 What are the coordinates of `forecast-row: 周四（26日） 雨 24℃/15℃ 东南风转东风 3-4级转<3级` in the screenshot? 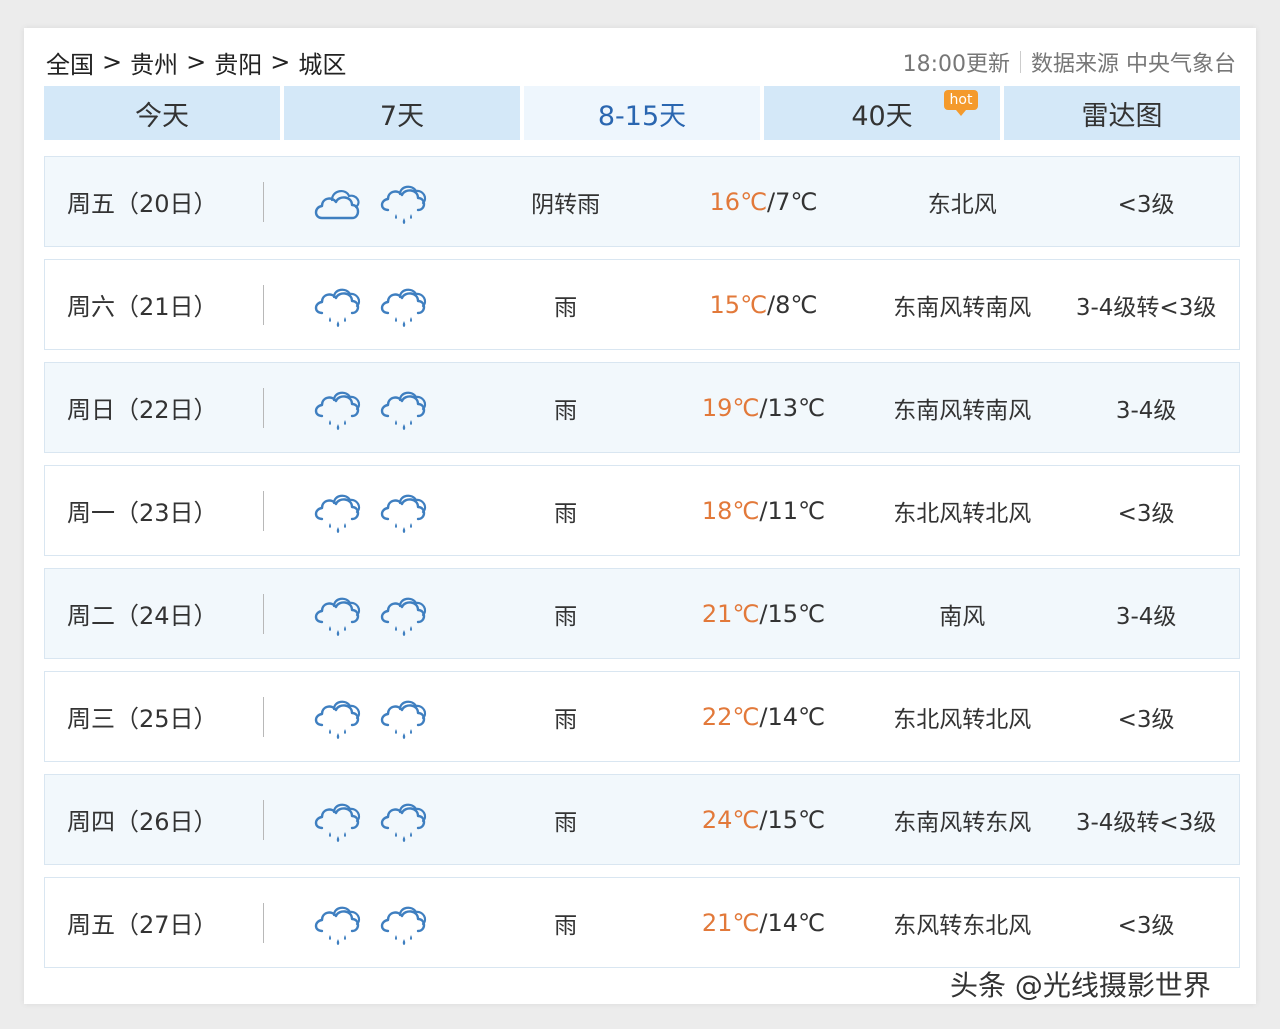 It's located at (642, 819).